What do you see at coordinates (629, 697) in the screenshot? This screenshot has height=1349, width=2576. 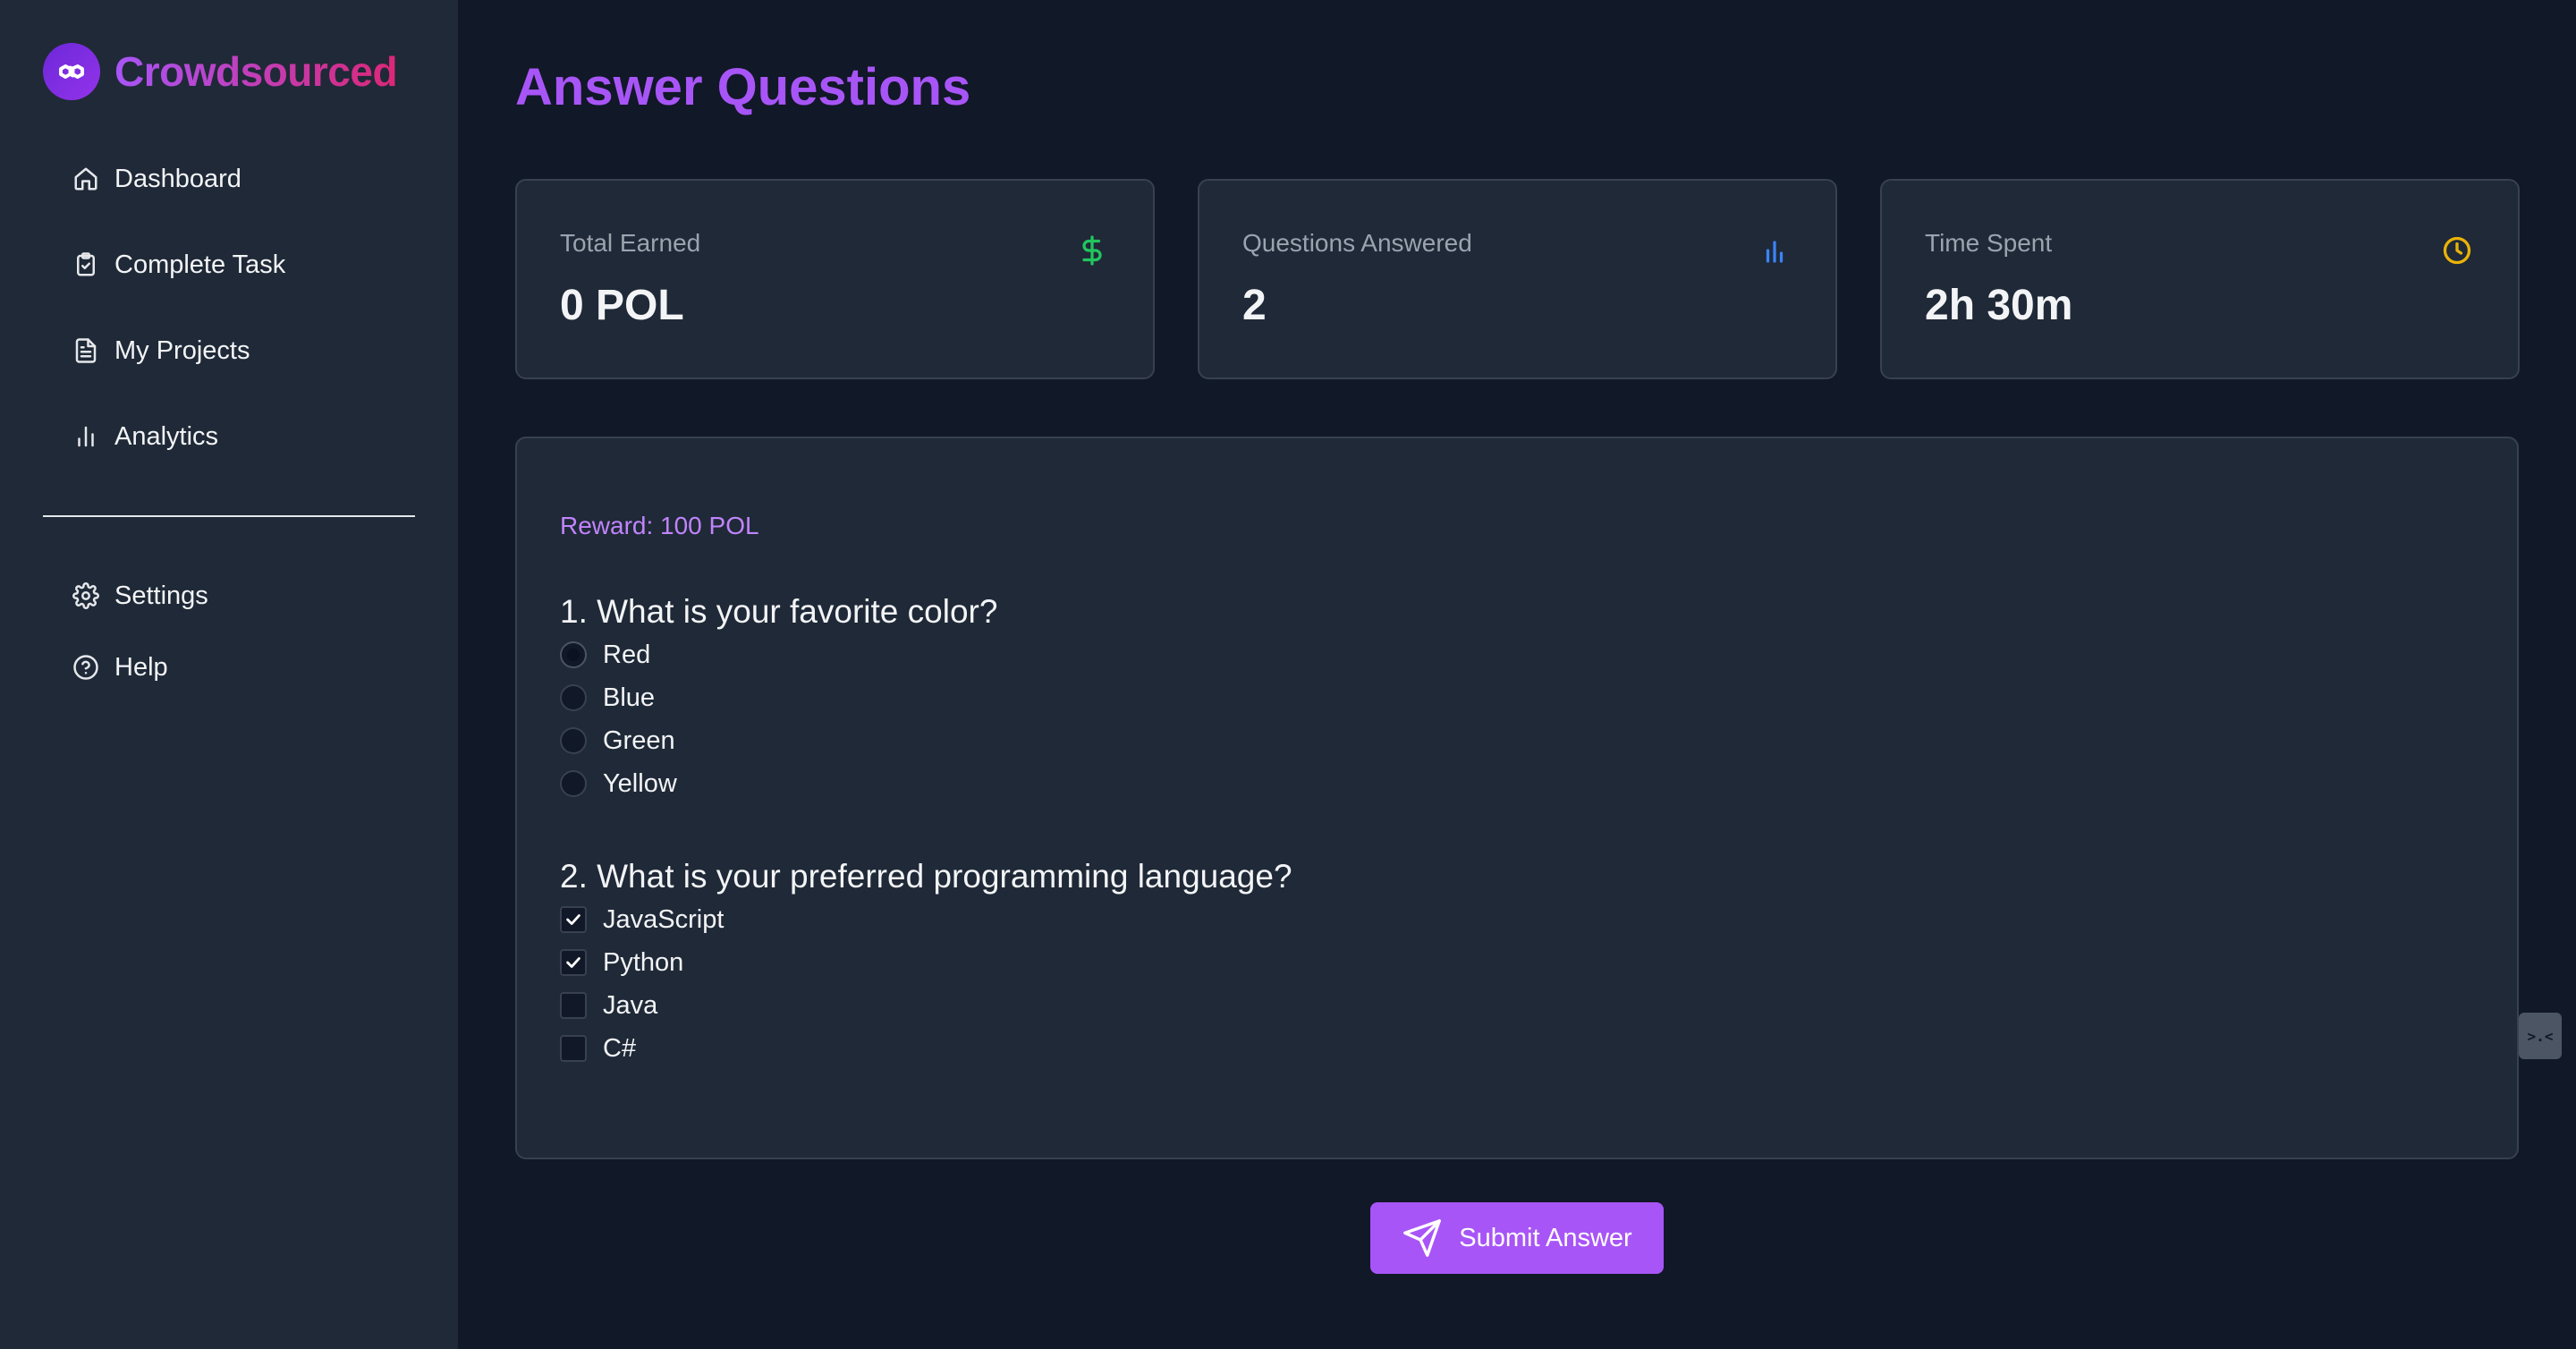 I see `option-label: Blue` at bounding box center [629, 697].